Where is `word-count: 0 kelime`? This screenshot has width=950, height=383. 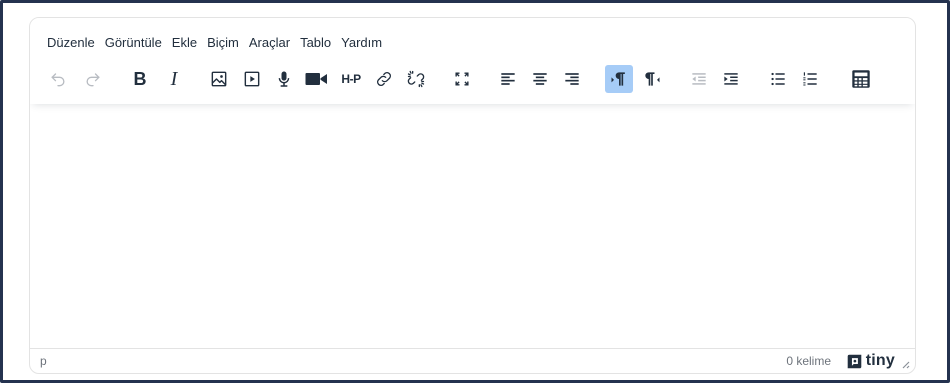 word-count: 0 kelime is located at coordinates (808, 361).